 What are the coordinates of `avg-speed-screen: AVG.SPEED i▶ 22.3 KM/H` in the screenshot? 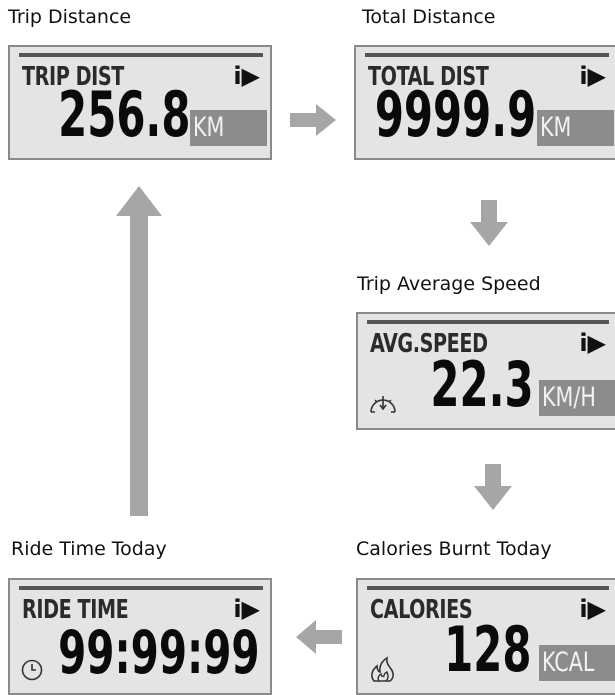 It's located at (485, 371).